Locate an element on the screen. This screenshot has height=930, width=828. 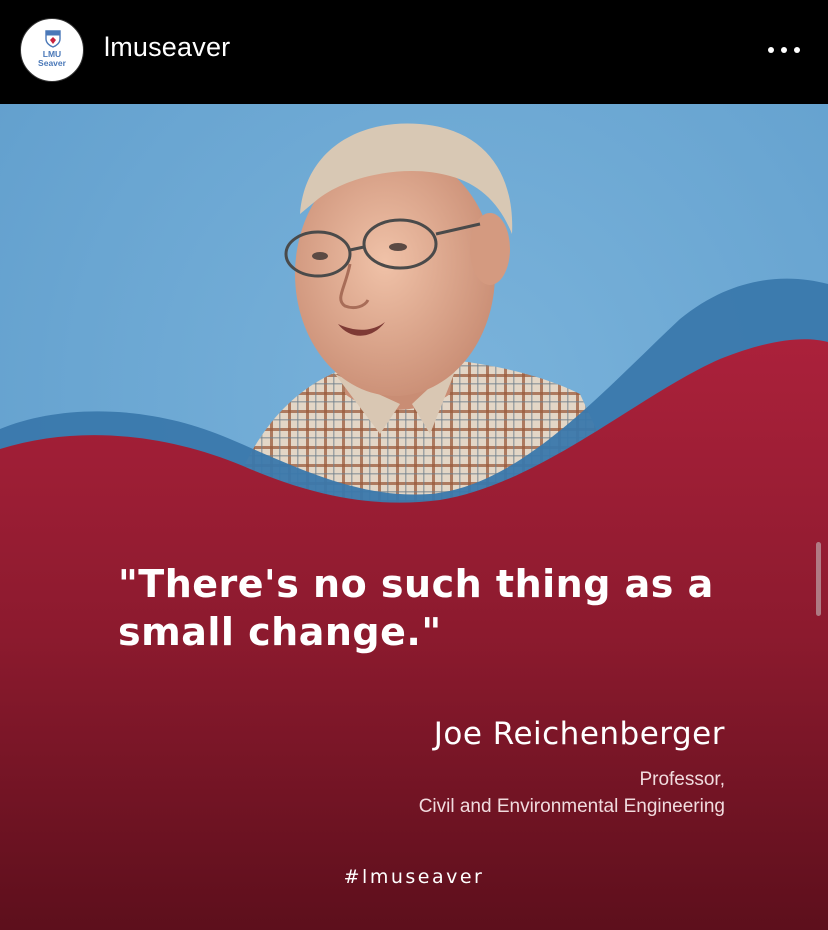
scrollbar-thumb is located at coordinates (818, 579).